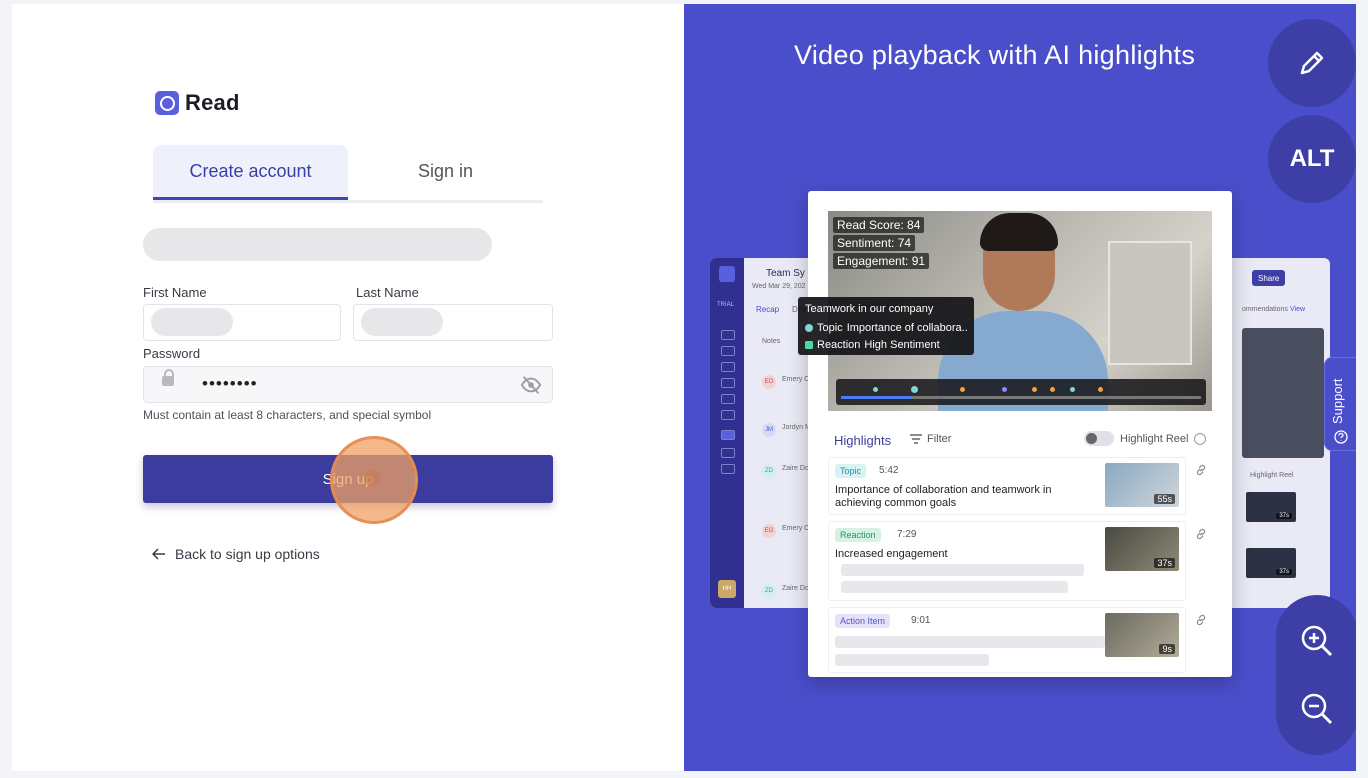 This screenshot has width=1368, height=778. What do you see at coordinates (830, 328) in the screenshot?
I see `tooltip-topic-label: Topic` at bounding box center [830, 328].